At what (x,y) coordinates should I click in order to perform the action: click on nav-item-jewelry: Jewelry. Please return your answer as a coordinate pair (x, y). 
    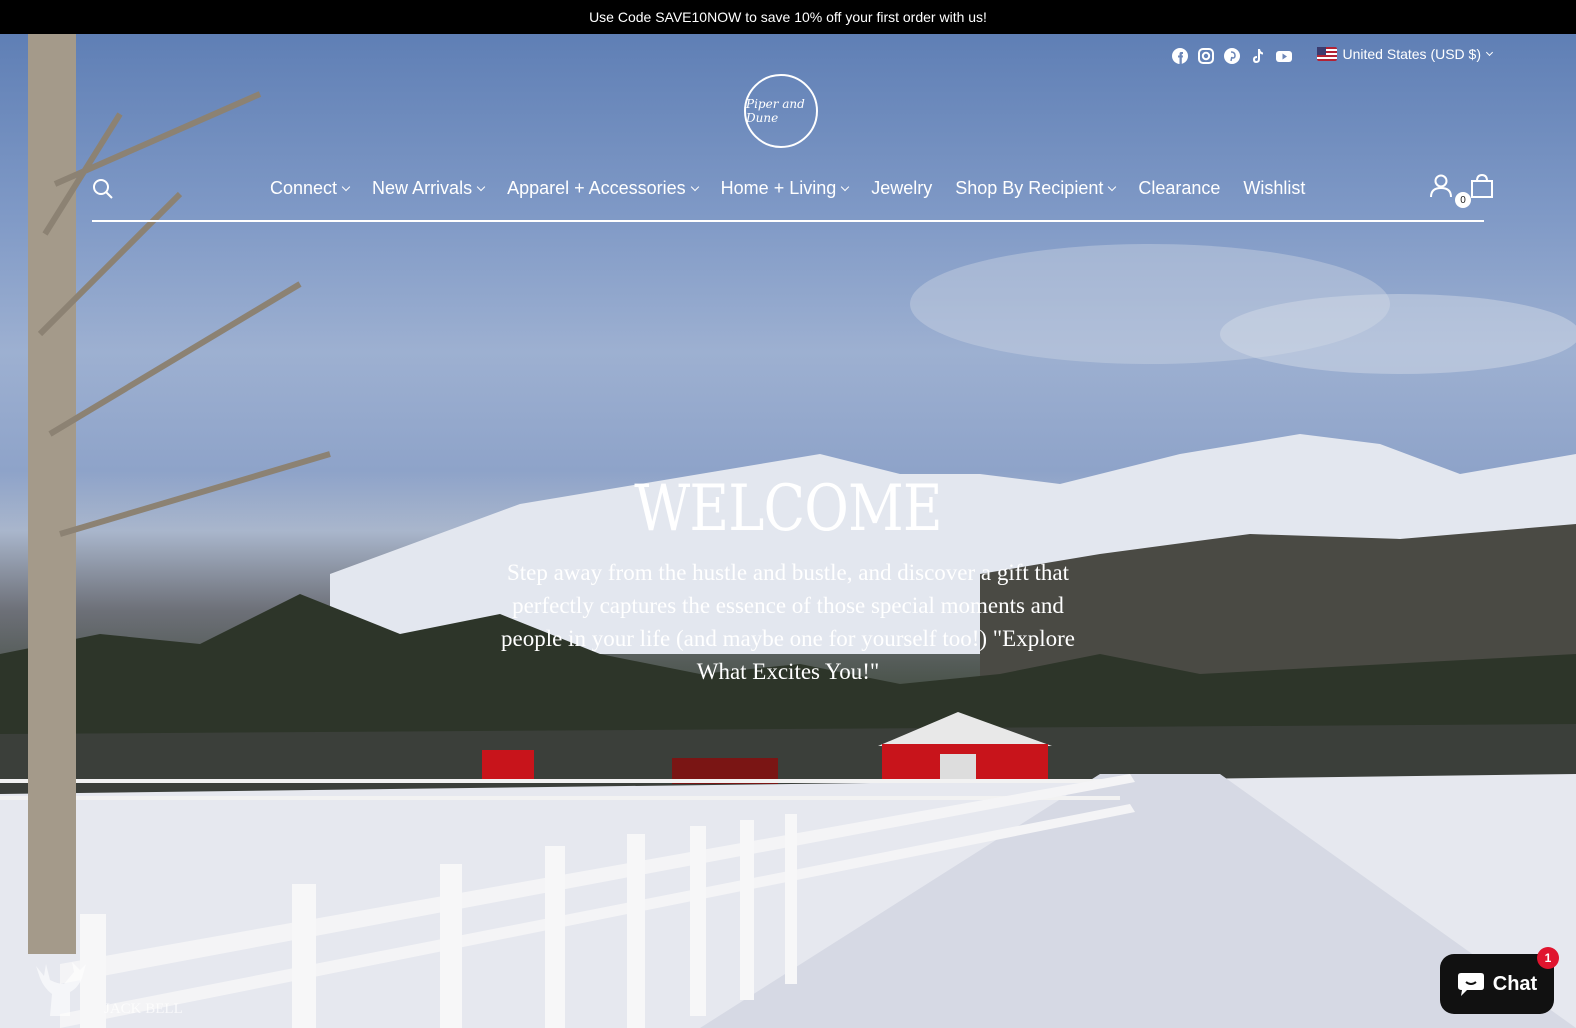
    Looking at the image, I should click on (901, 188).